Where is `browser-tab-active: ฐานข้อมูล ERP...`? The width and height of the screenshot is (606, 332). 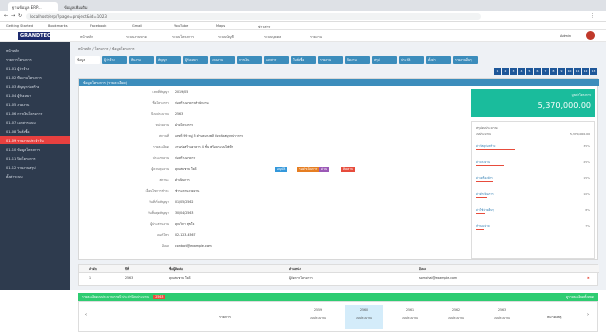
browser-tab-active: ฐานข้อมูล ERP... is located at coordinates (33, 6).